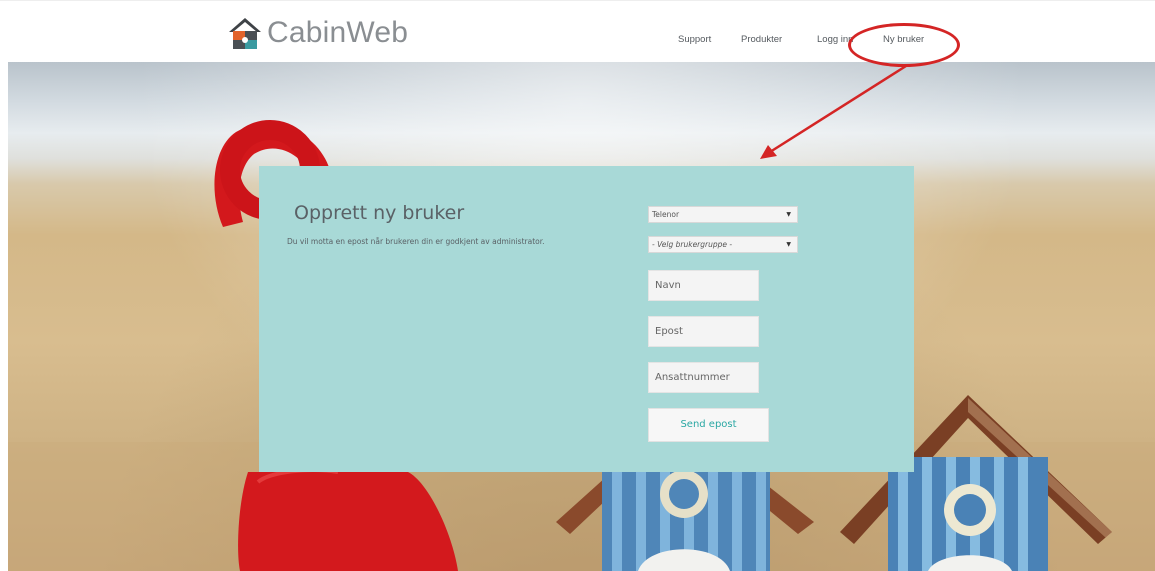 The image size is (1155, 571). What do you see at coordinates (723, 214) in the screenshot?
I see `company-select: Telenor ▼` at bounding box center [723, 214].